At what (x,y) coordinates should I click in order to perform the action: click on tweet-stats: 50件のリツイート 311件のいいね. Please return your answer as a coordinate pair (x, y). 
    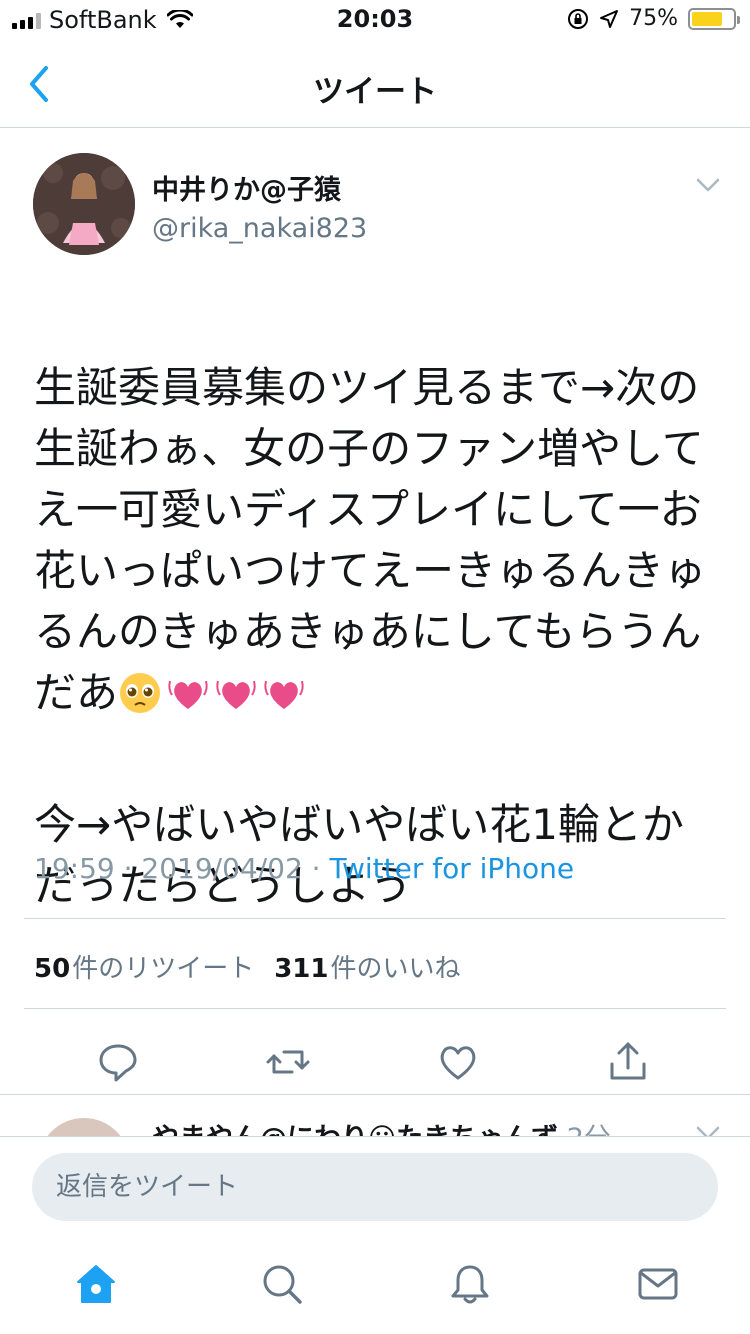
    Looking at the image, I should click on (247, 966).